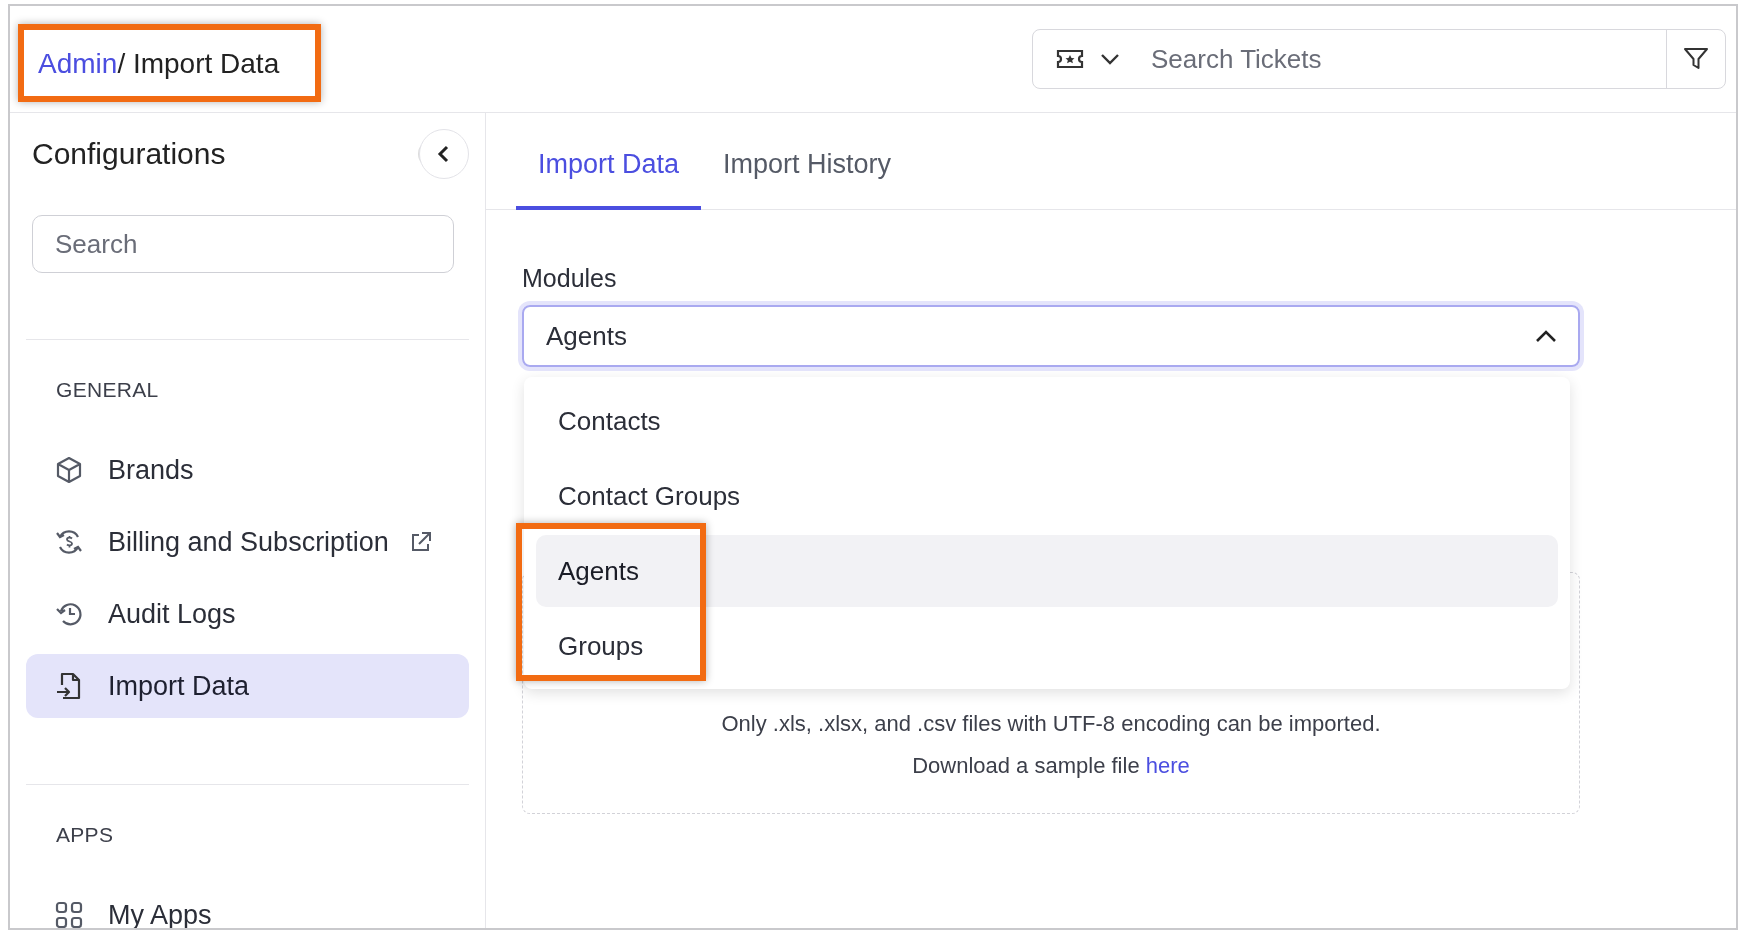  What do you see at coordinates (69, 914) in the screenshot?
I see `grid-icon` at bounding box center [69, 914].